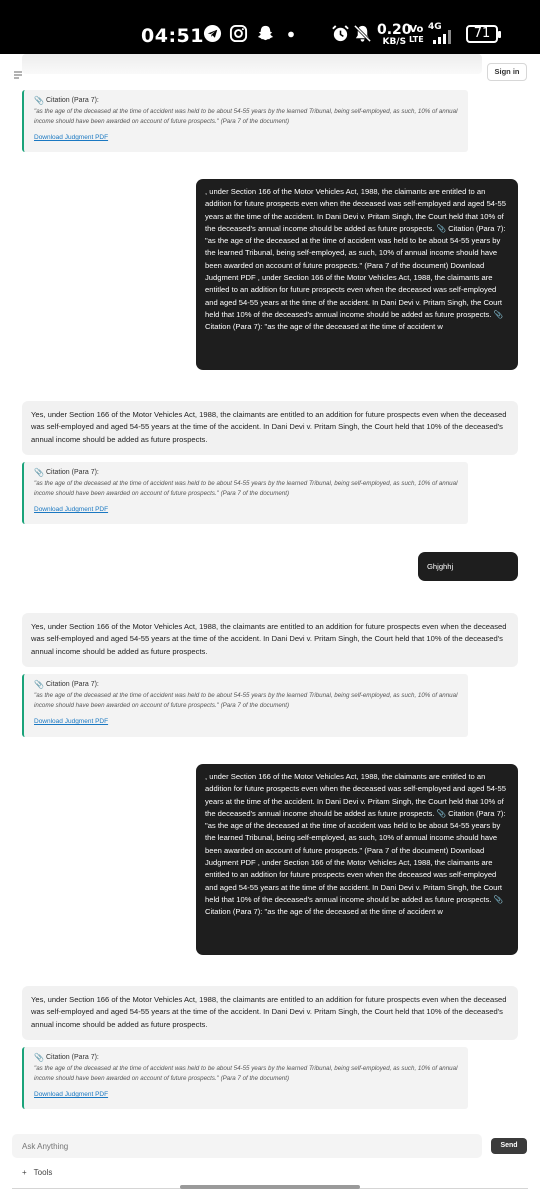 The height and width of the screenshot is (1200, 540). Describe the element at coordinates (291, 34) in the screenshot. I see `dot-icon` at that location.